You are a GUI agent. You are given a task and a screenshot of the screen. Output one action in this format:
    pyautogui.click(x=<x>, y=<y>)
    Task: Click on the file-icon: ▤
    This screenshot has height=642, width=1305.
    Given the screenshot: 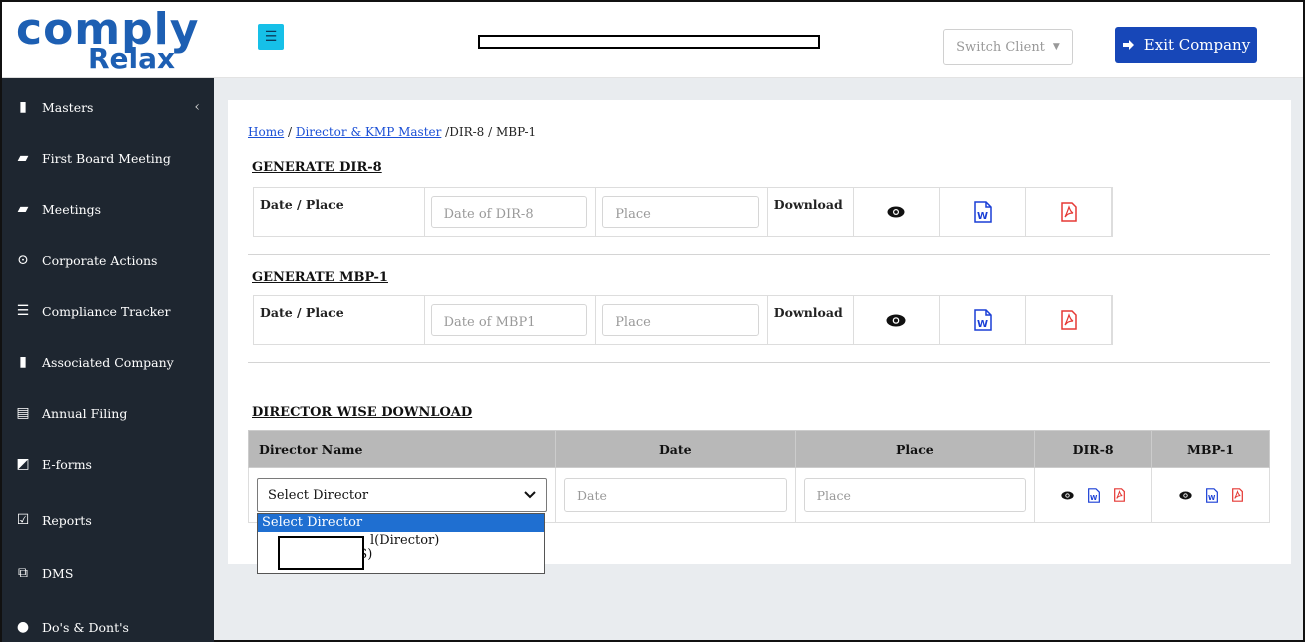 What is the action you would take?
    pyautogui.click(x=23, y=413)
    